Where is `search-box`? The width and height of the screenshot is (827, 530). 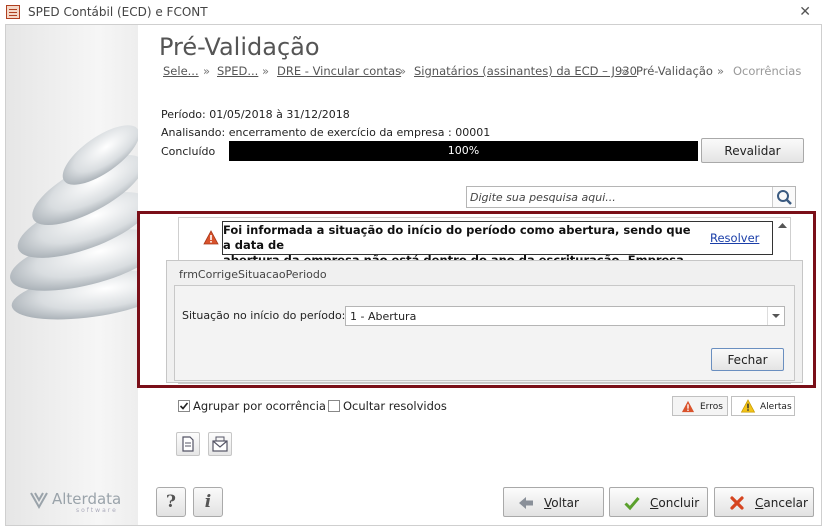 search-box is located at coordinates (631, 197).